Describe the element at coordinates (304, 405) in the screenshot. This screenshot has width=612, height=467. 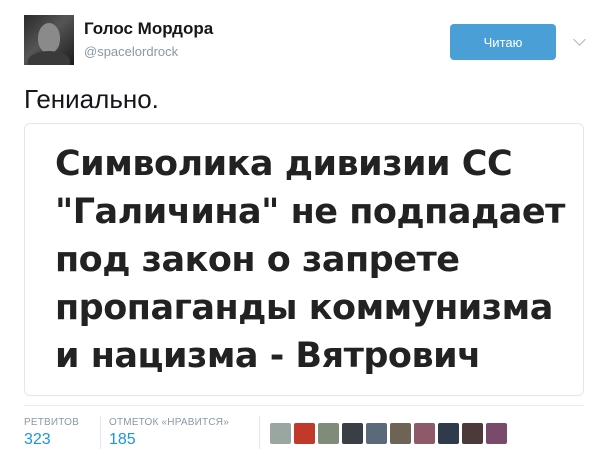
I see `divider` at that location.